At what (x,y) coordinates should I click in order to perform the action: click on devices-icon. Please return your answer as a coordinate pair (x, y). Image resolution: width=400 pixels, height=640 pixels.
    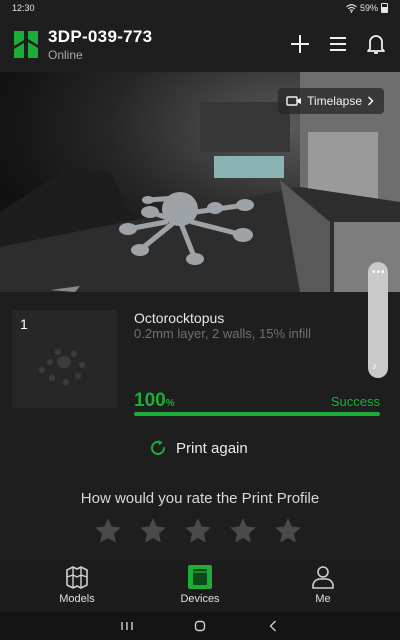
    Looking at the image, I should click on (200, 577).